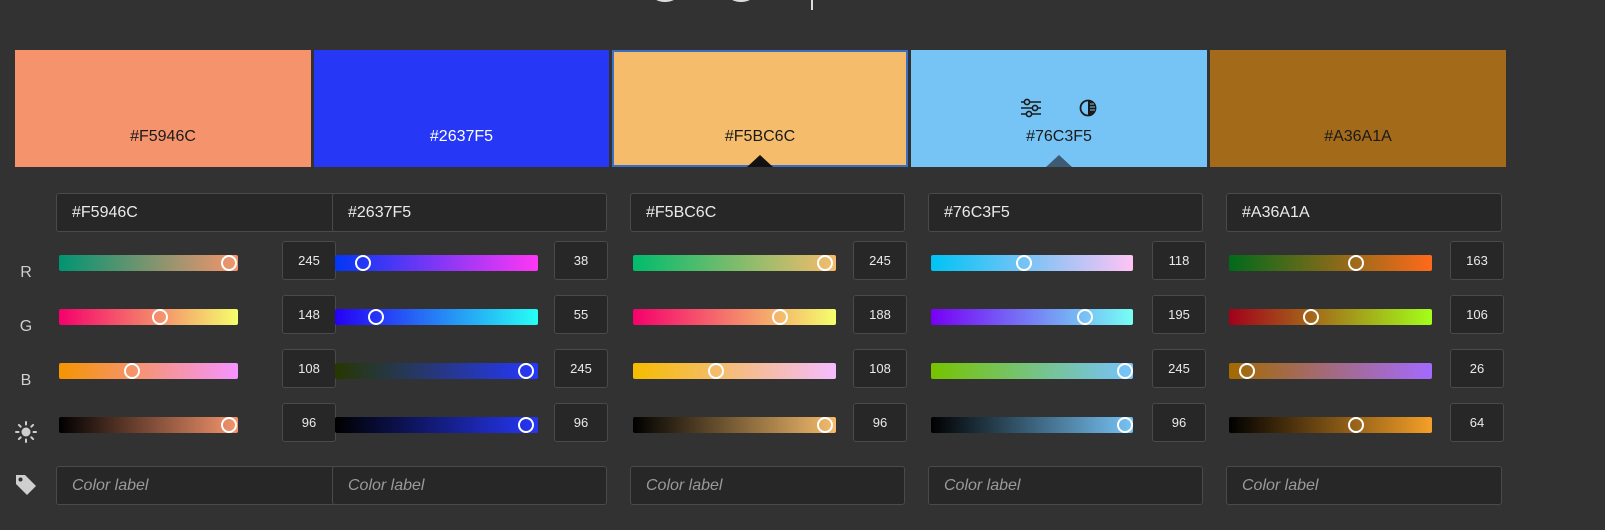 The height and width of the screenshot is (530, 1605). I want to click on hex-input: #A36A1A, so click(1364, 212).